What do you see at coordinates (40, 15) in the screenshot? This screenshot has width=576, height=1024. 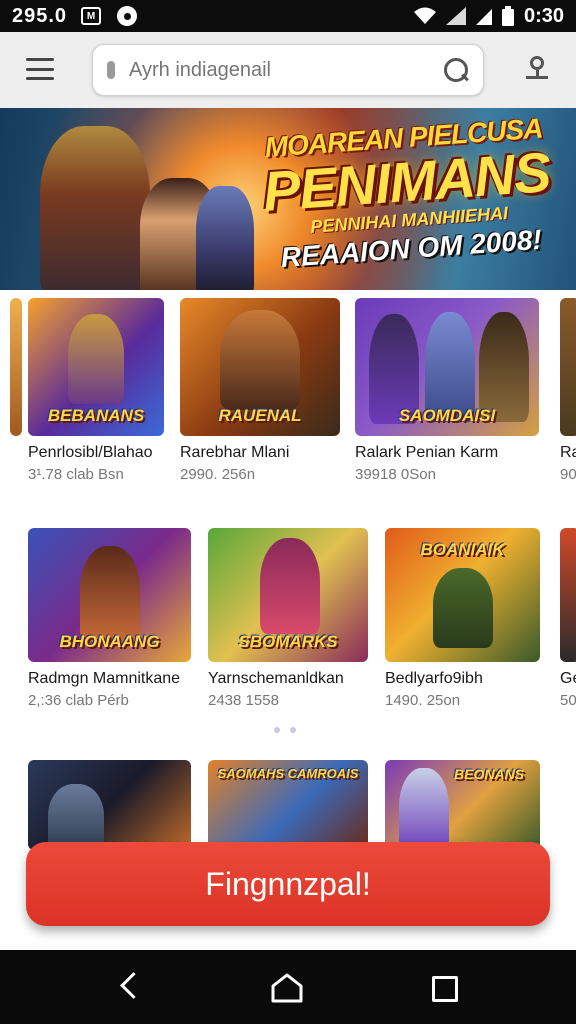 I see `status-time-left: 295.0` at bounding box center [40, 15].